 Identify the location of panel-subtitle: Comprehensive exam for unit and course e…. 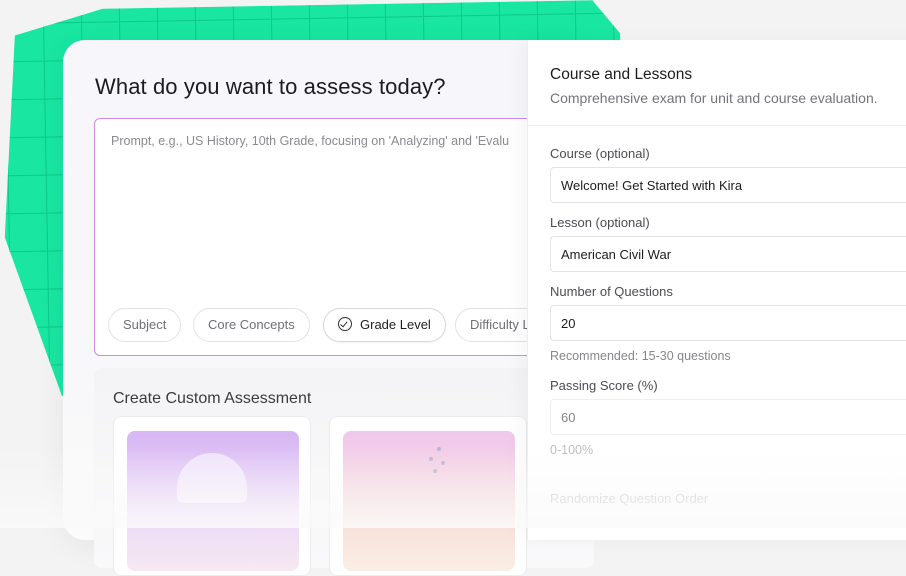
(714, 98).